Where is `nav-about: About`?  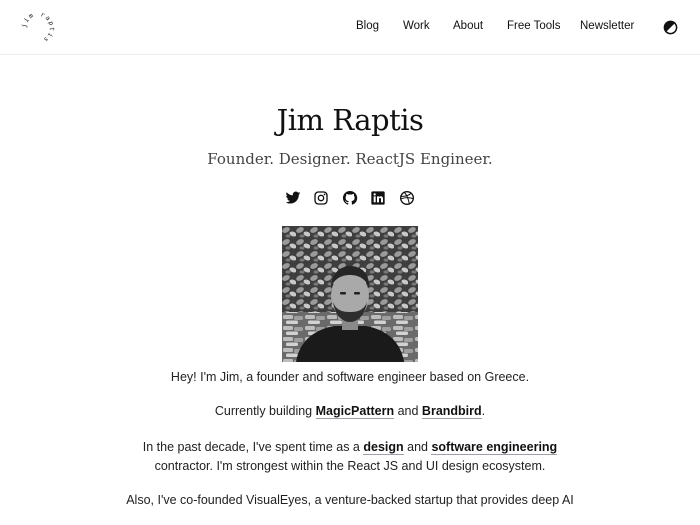
nav-about: About is located at coordinates (468, 26).